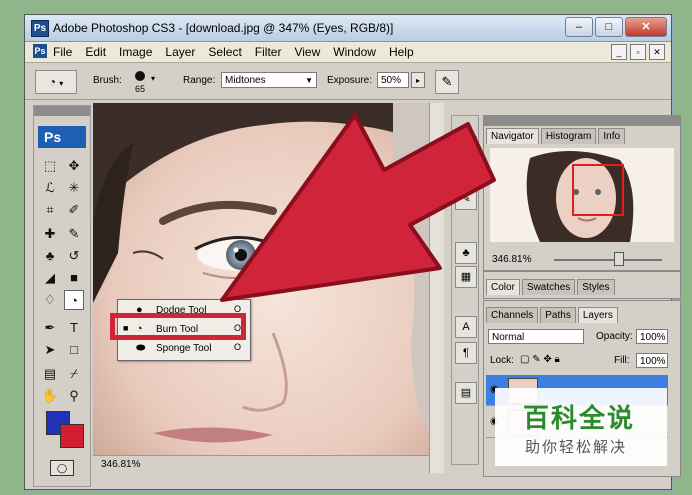 This screenshot has height=495, width=692. Describe the element at coordinates (72, 436) in the screenshot. I see `background-color` at that location.